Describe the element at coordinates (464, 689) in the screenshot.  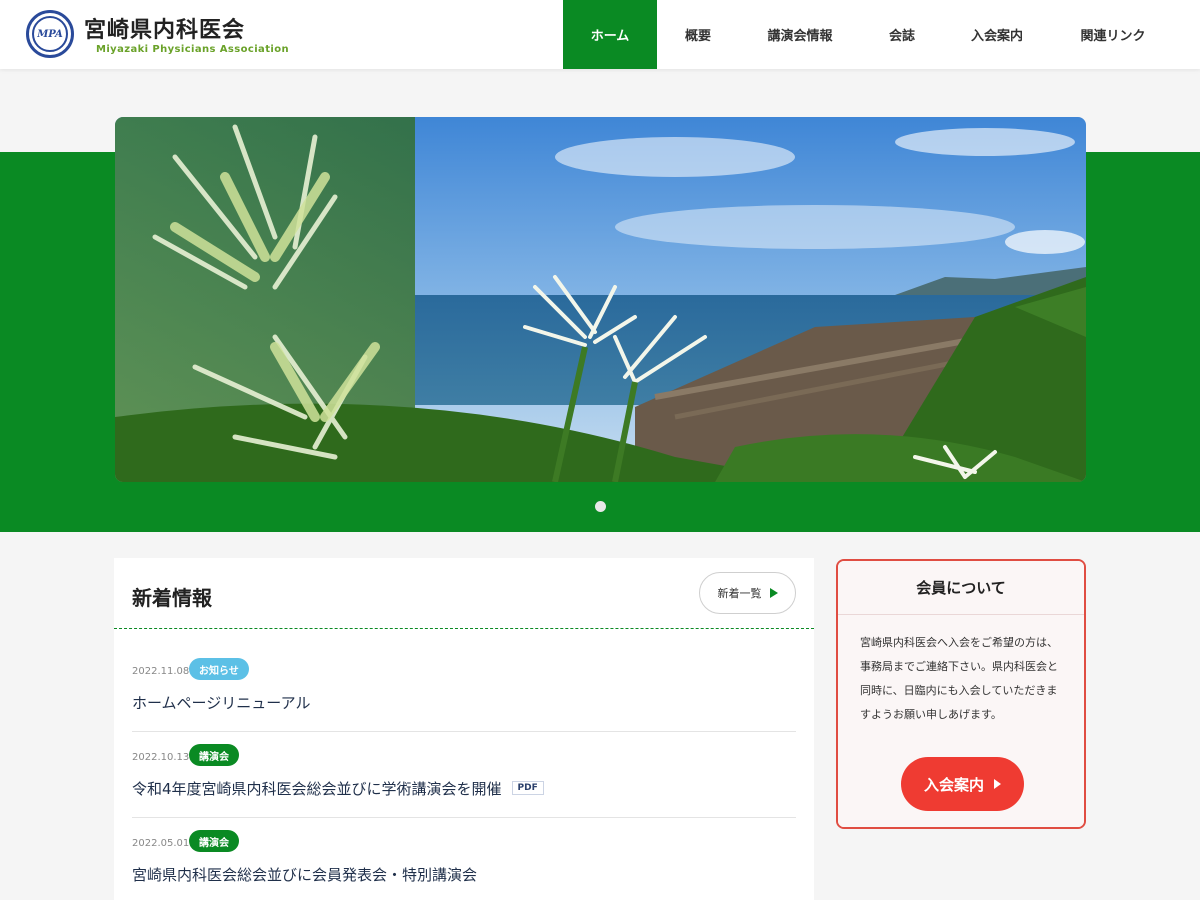
I see `news-item: 2022.11.08 お知らせ ホームページリニューアル` at that location.